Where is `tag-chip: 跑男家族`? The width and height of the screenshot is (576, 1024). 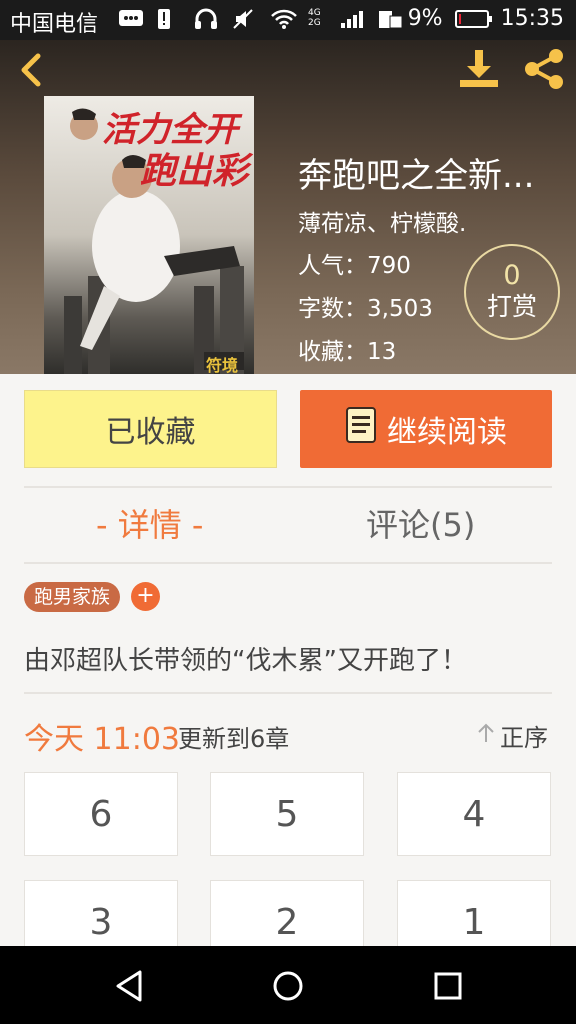
tag-chip: 跑男家族 is located at coordinates (72, 597).